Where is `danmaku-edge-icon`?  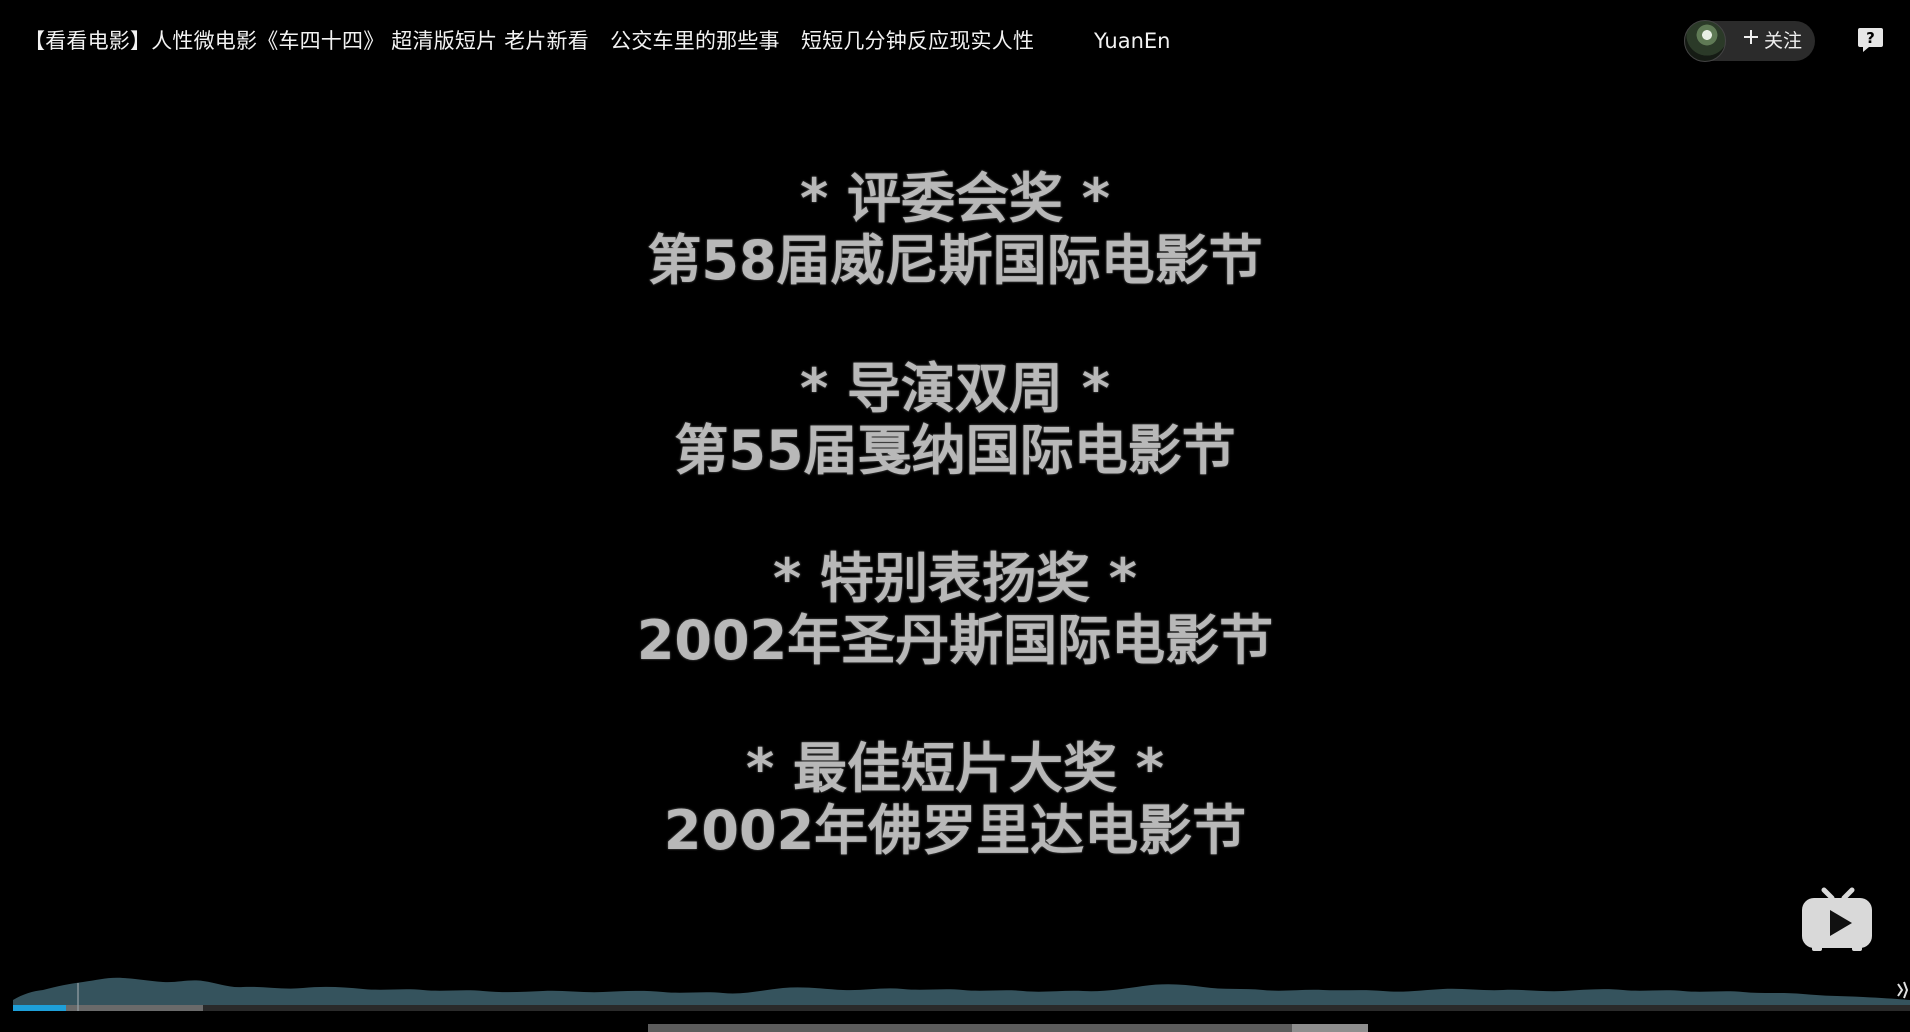
danmaku-edge-icon is located at coordinates (1903, 990).